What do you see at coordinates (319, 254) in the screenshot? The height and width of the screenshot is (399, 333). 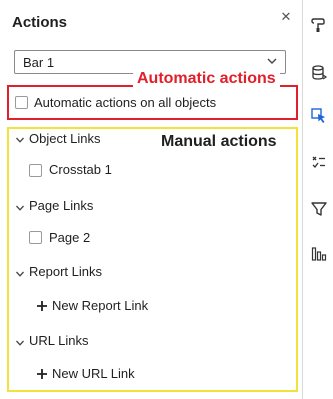 I see `ranks-icon` at bounding box center [319, 254].